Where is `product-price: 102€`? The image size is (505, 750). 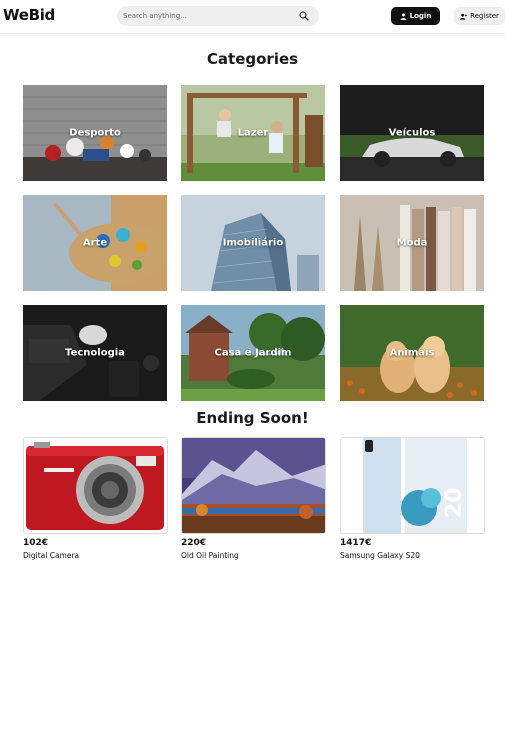
product-price: 102€ is located at coordinates (36, 543).